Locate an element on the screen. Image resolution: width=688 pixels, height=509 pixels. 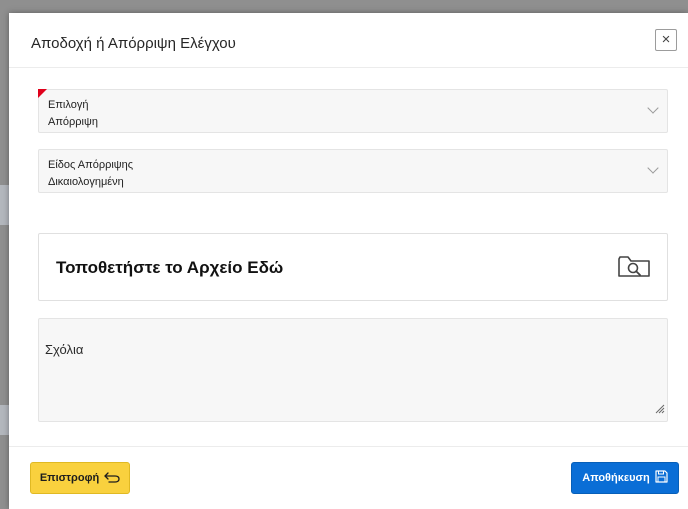
file-dropzone: Τοποθετήστε το Αρχείο Εδώ is located at coordinates (353, 267).